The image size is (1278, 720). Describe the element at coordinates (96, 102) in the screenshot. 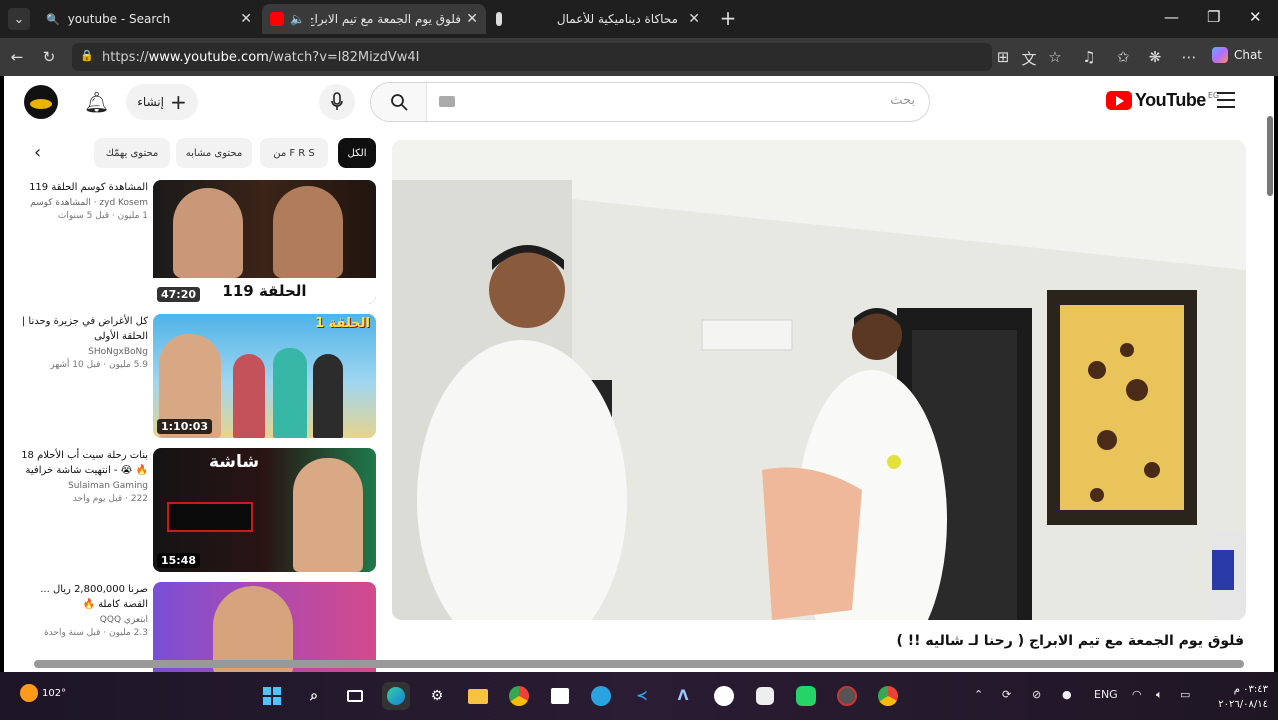

I see `notifications-bell-icon: 🔔︎` at that location.